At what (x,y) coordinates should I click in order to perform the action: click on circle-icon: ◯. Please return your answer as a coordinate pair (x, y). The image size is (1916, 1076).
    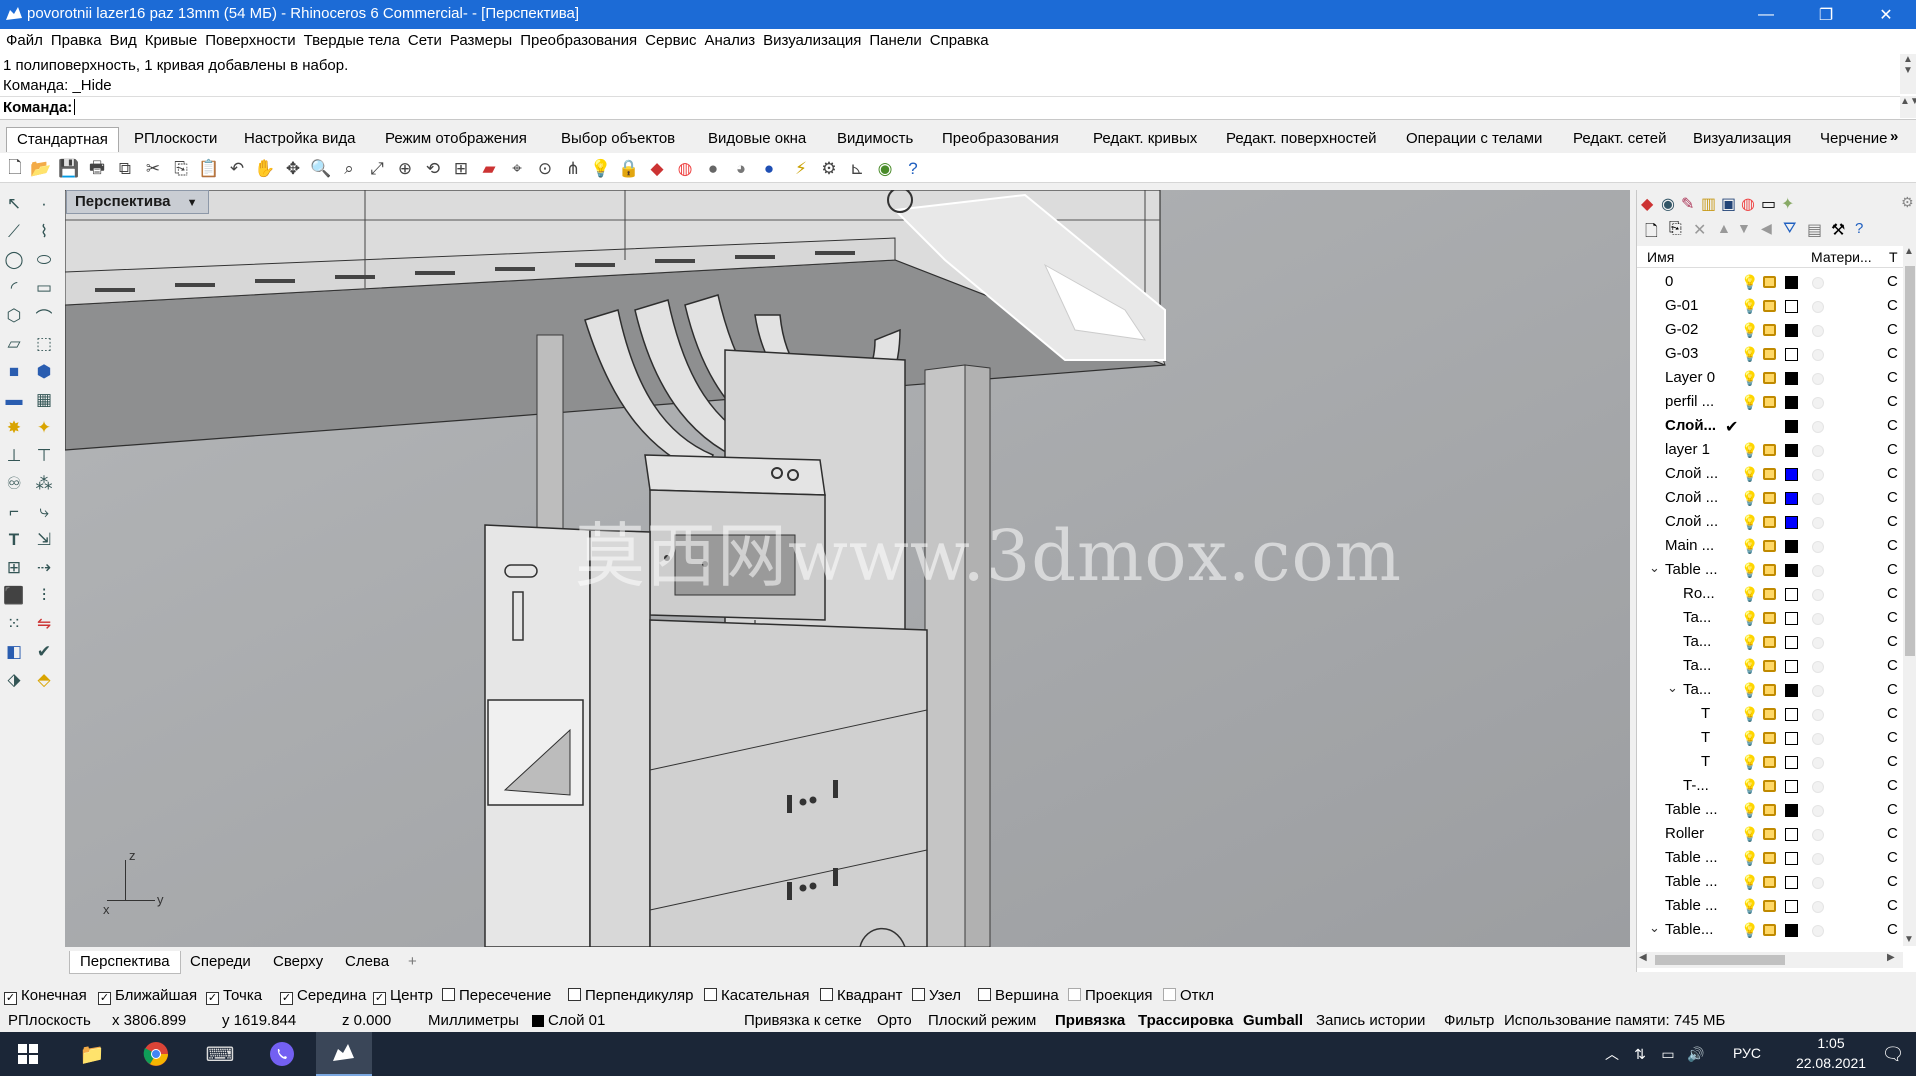
    Looking at the image, I should click on (14, 260).